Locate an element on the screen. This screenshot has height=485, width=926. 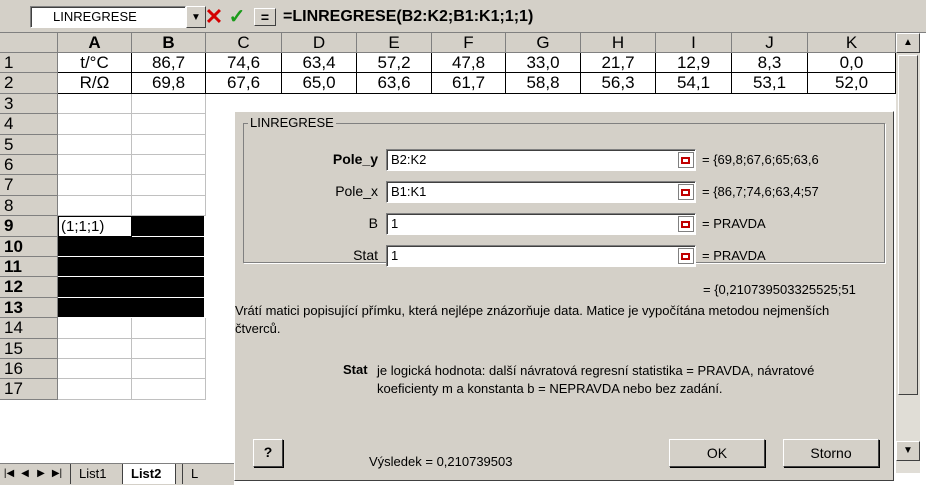
cell-f2: 61,7 is located at coordinates (469, 83).